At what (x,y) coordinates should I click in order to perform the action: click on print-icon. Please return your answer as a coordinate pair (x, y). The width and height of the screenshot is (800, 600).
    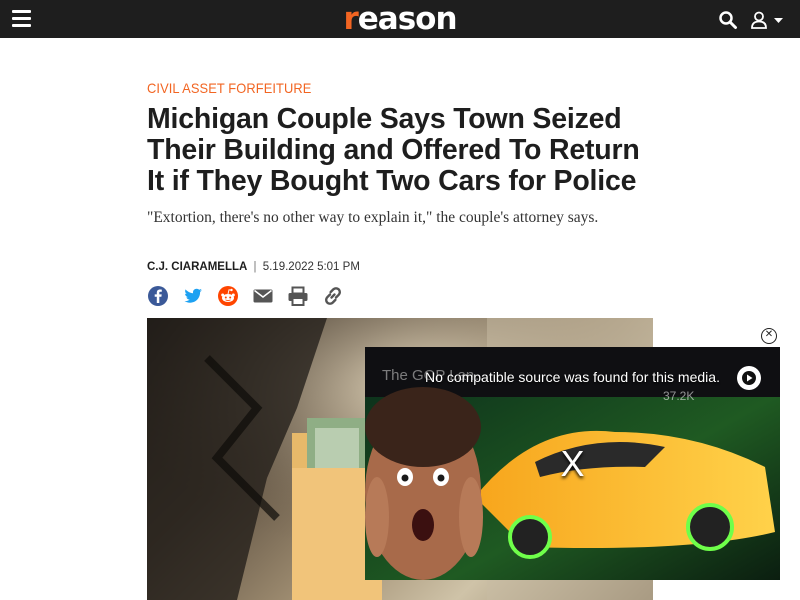
    Looking at the image, I should click on (298, 296).